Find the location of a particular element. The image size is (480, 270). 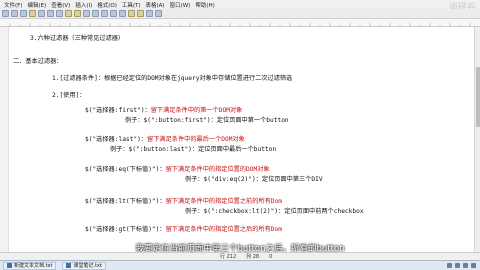

menu-help: 帮助(H) is located at coordinates (204, 5).